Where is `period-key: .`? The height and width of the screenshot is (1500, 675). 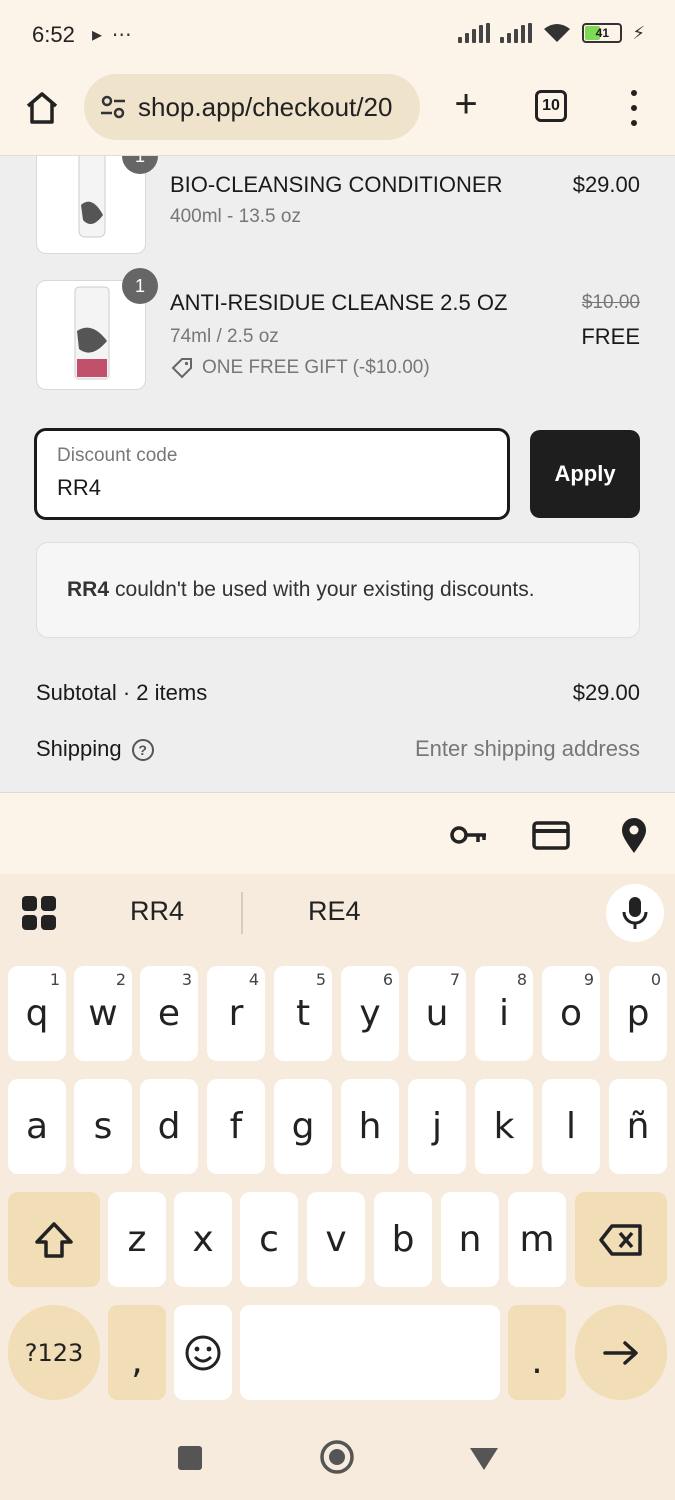 period-key: . is located at coordinates (537, 1352).